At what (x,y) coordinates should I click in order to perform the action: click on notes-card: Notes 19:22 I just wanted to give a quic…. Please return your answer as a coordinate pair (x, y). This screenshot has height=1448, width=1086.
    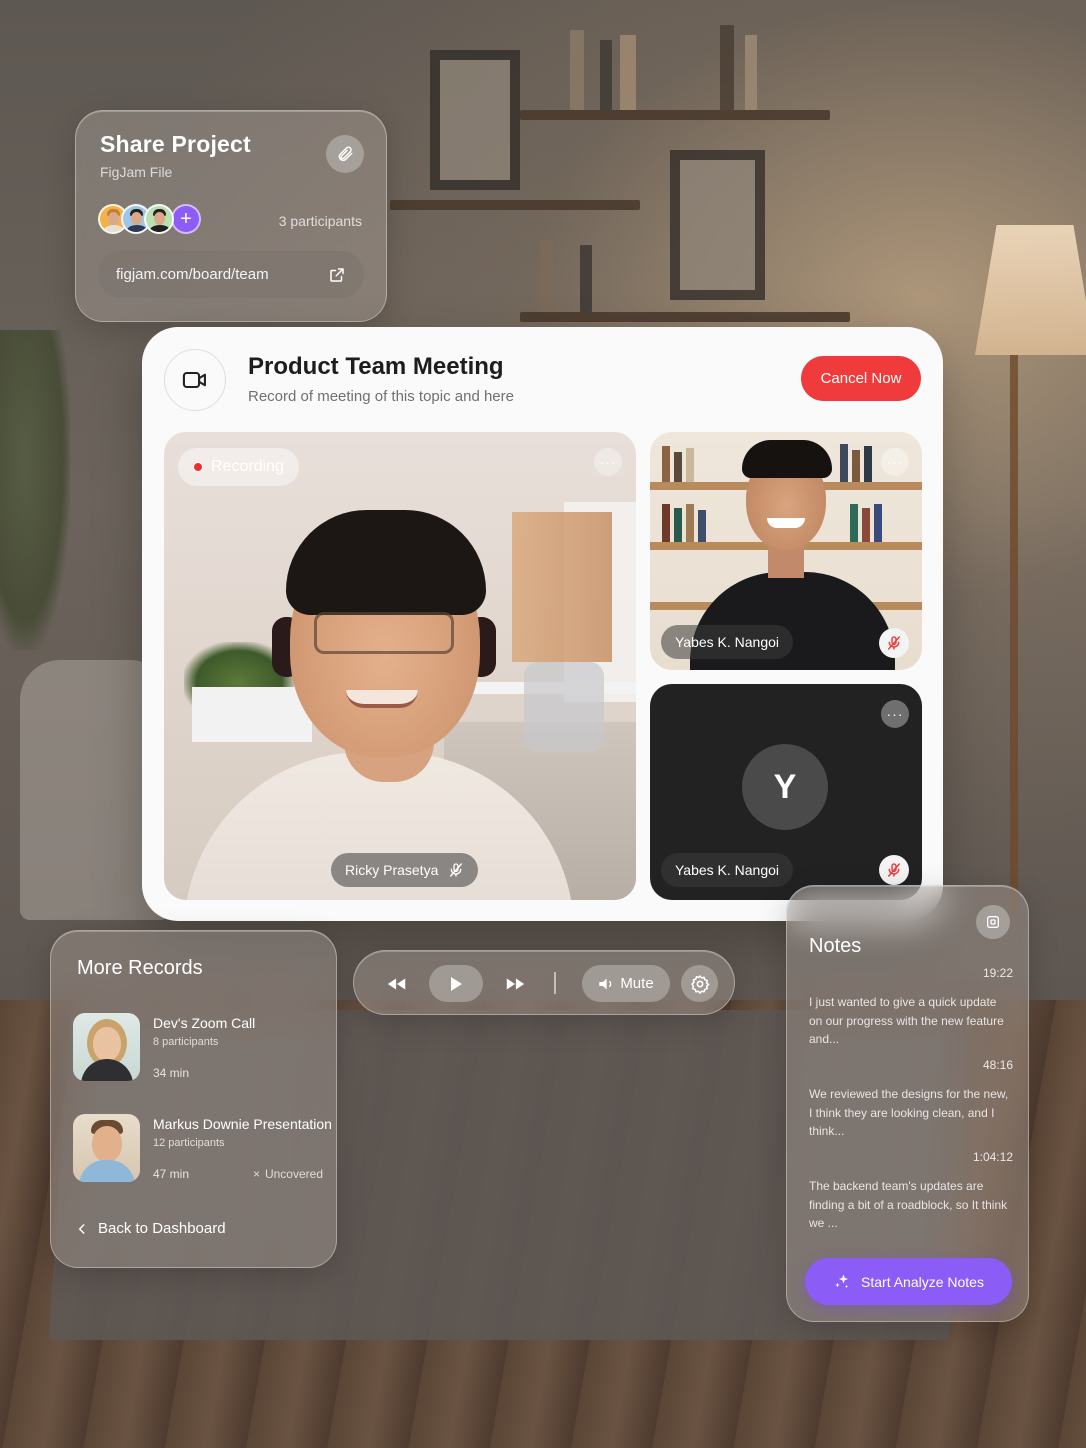
    Looking at the image, I should click on (907, 1103).